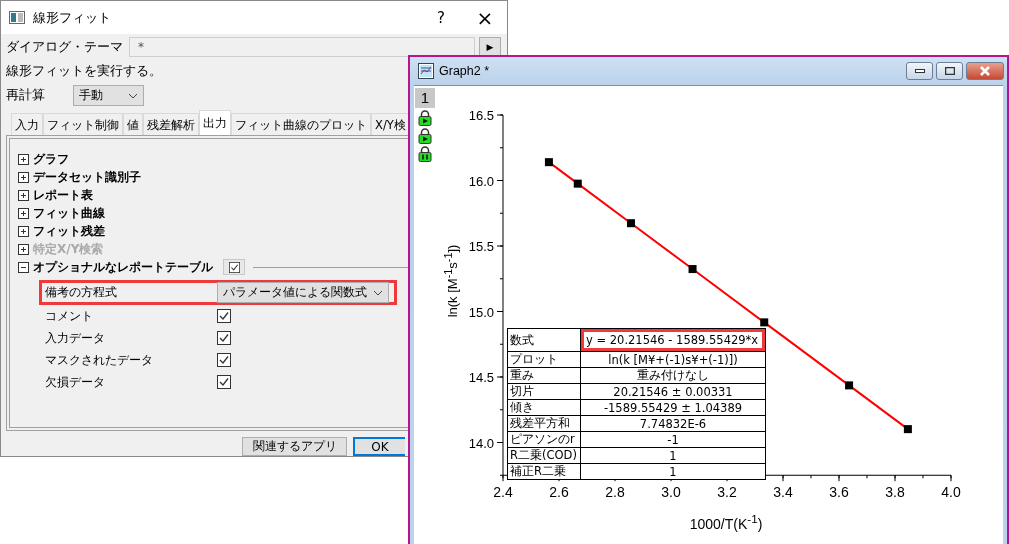 This screenshot has width=1009, height=544. I want to click on graph-icon, so click(426, 71).